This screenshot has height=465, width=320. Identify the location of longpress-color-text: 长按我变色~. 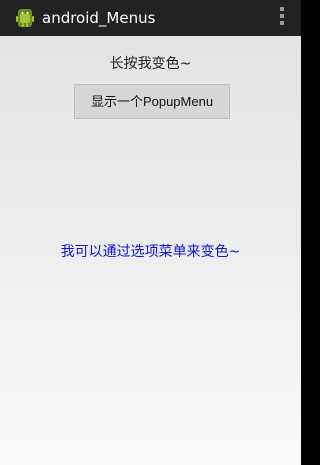
(150, 64).